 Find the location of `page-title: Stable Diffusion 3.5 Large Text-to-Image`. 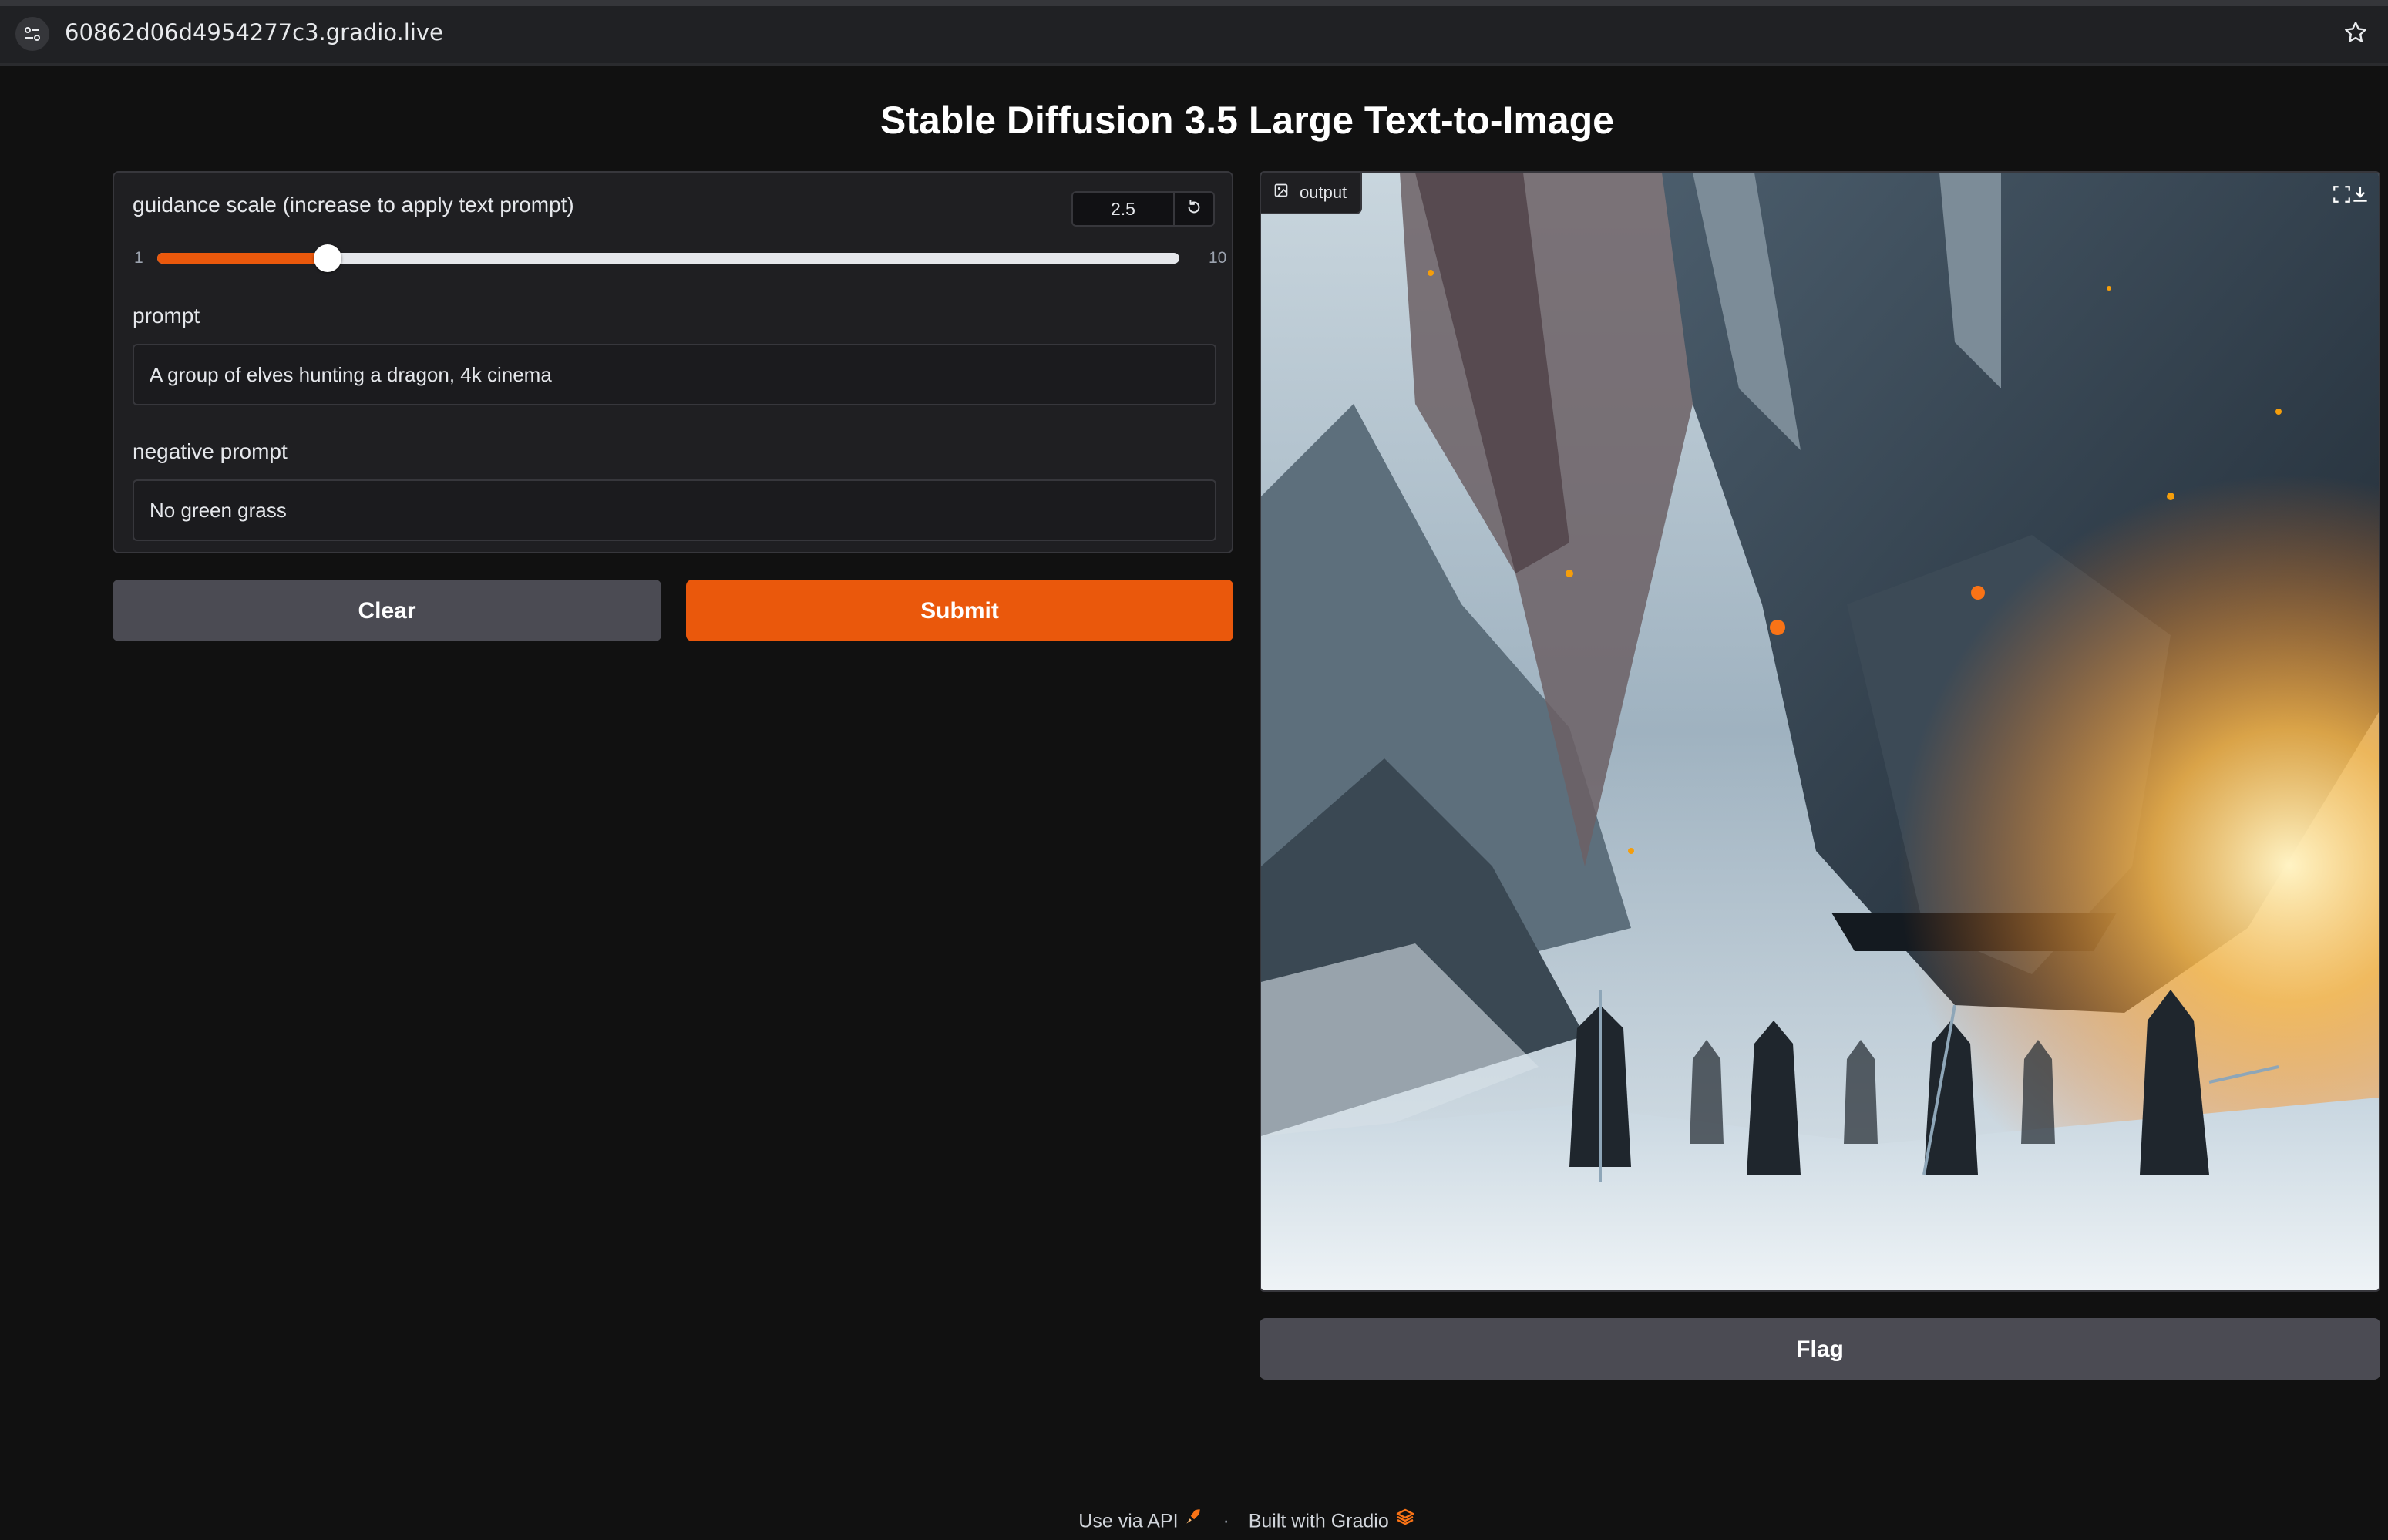

page-title: Stable Diffusion 3.5 Large Text-to-Image is located at coordinates (1247, 120).